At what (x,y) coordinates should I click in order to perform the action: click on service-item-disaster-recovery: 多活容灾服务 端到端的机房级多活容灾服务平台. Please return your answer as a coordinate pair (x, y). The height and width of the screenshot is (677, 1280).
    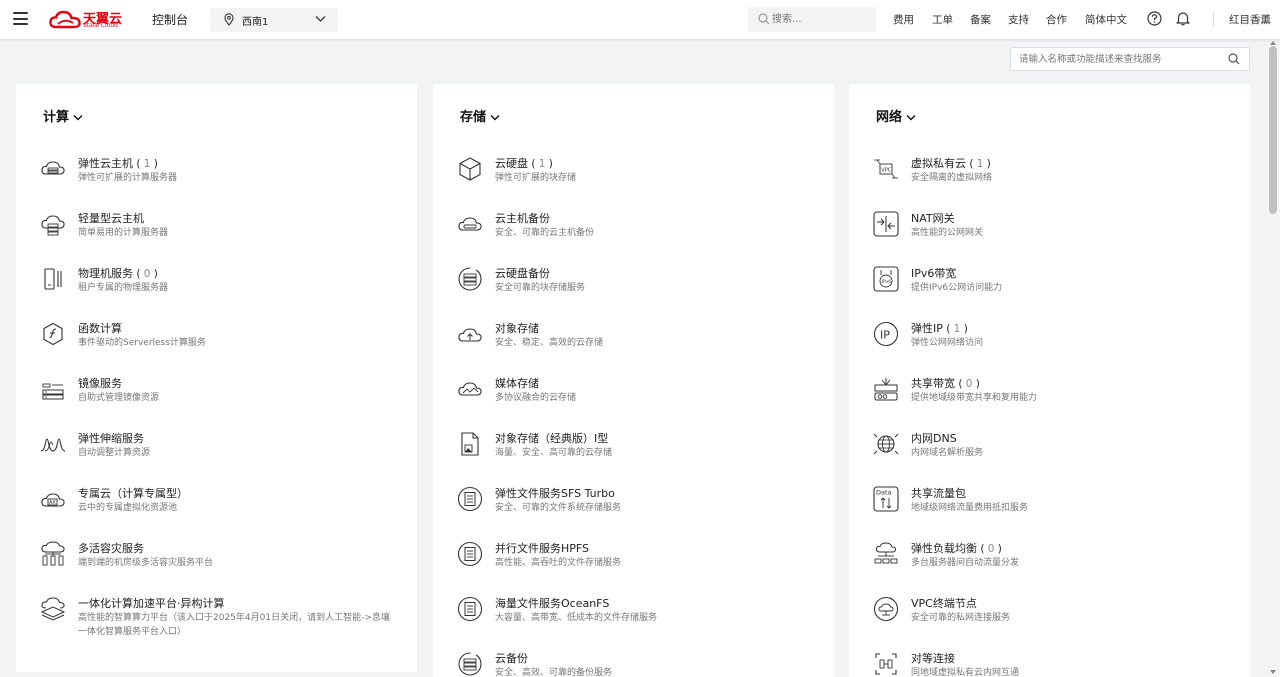
    Looking at the image, I should click on (220, 565).